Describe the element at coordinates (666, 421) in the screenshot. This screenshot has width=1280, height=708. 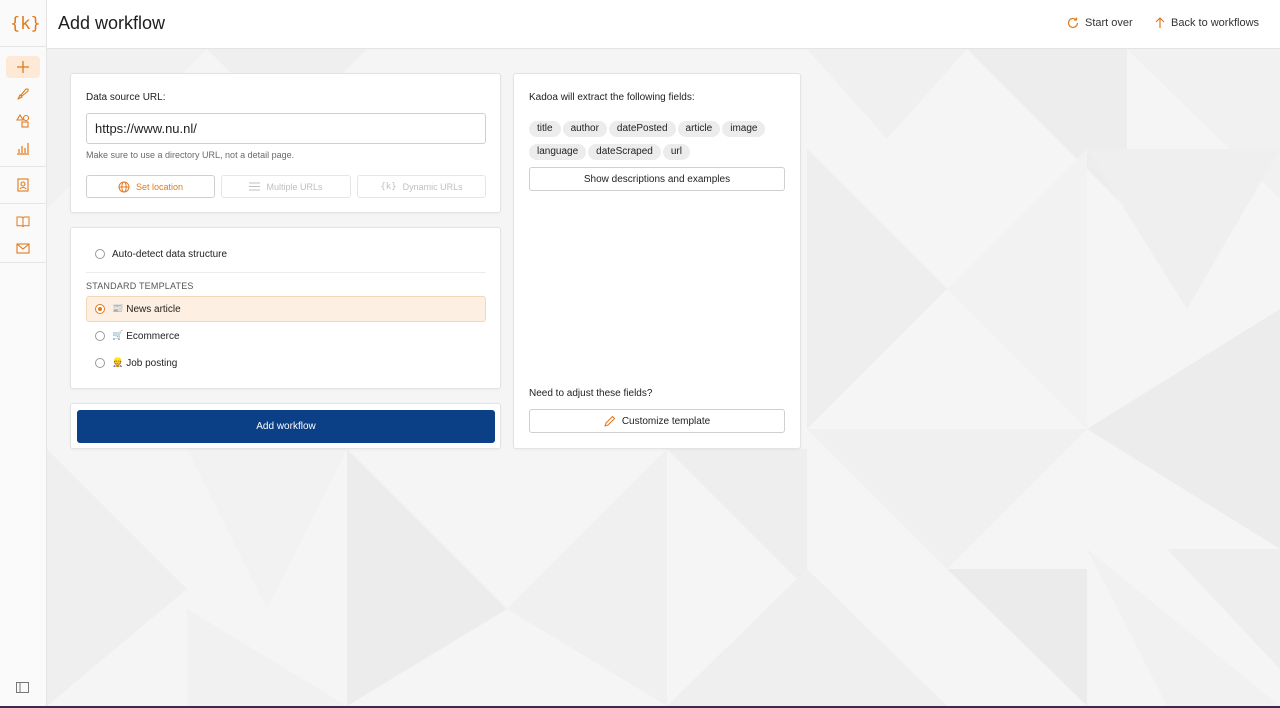
I see `customize-template-label: Customize template` at that location.